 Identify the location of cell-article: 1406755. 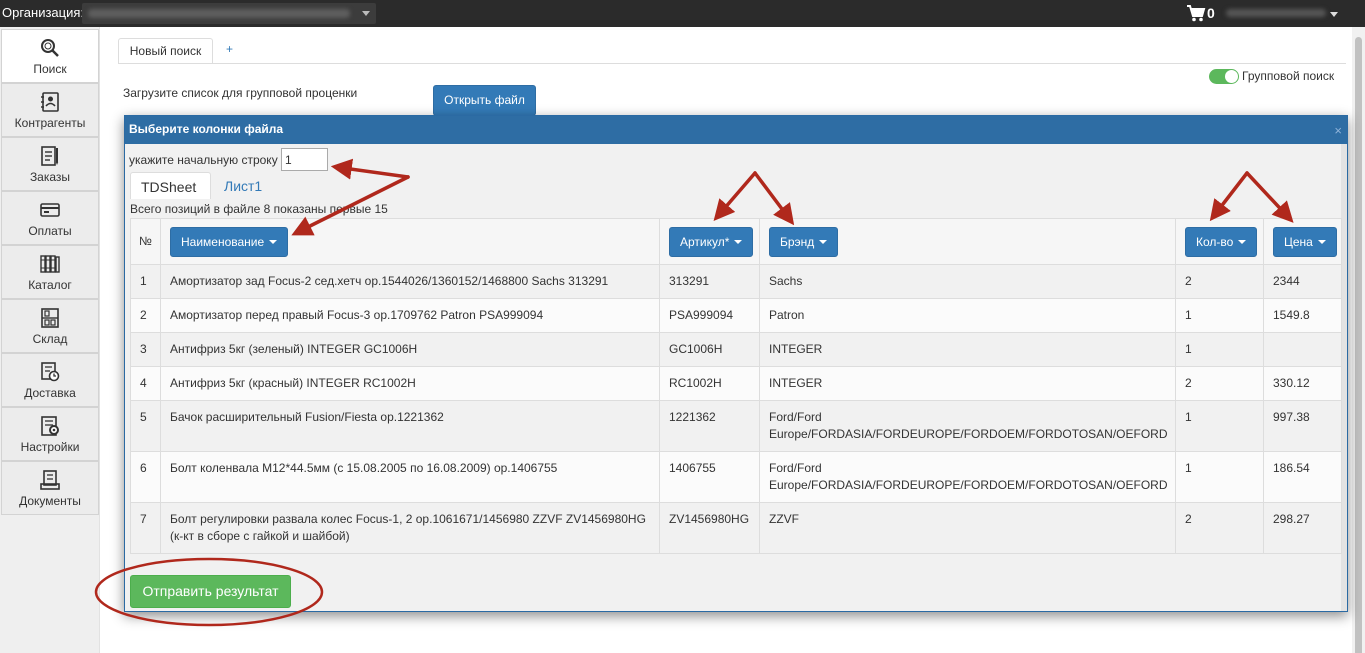
(709, 477).